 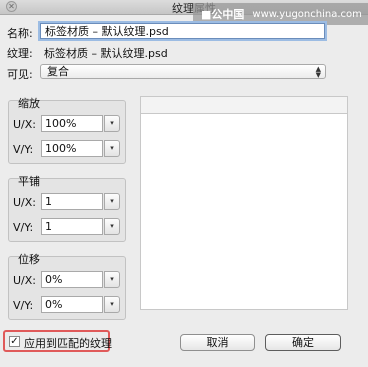 I want to click on tile-group-title: 平铺, so click(x=29, y=181).